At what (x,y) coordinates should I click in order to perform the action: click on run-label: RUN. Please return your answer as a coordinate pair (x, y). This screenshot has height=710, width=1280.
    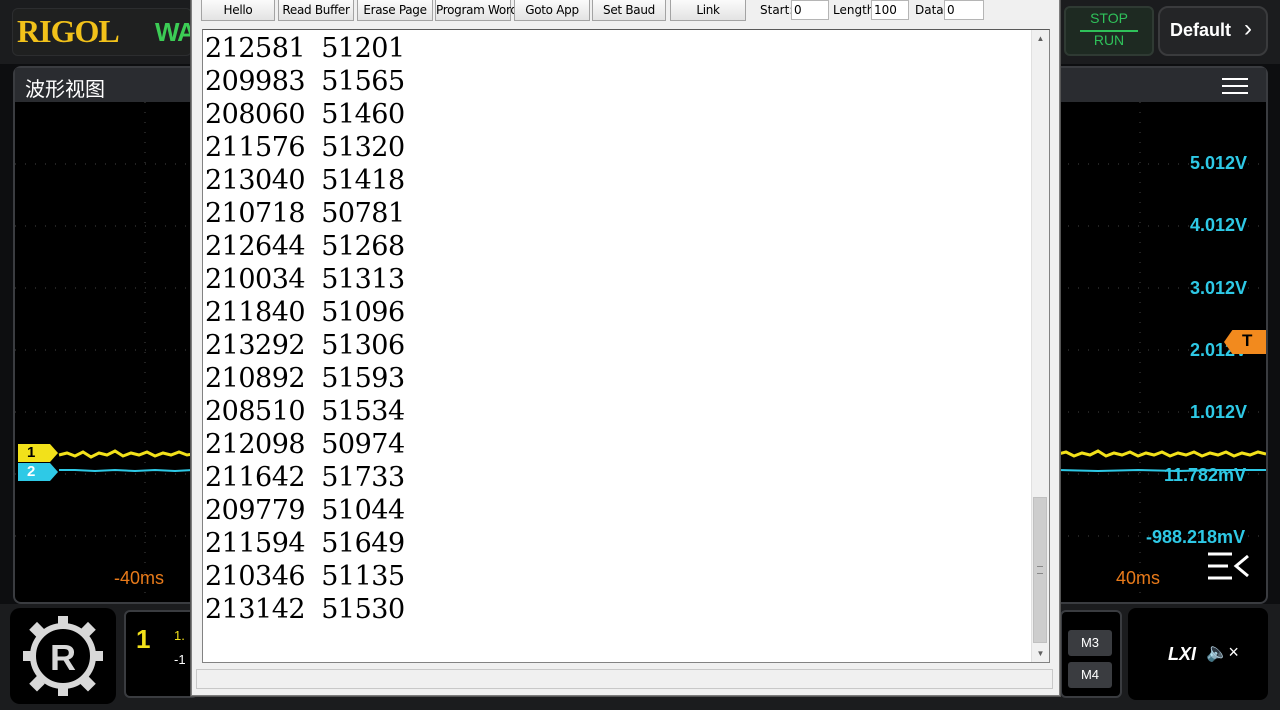
    Looking at the image, I should click on (1109, 40).